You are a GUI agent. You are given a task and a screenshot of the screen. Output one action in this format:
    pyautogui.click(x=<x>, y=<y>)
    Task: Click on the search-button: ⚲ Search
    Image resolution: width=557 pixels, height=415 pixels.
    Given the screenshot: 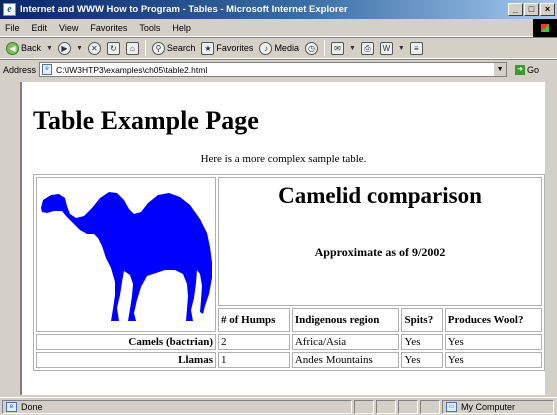 What is the action you would take?
    pyautogui.click(x=174, y=48)
    